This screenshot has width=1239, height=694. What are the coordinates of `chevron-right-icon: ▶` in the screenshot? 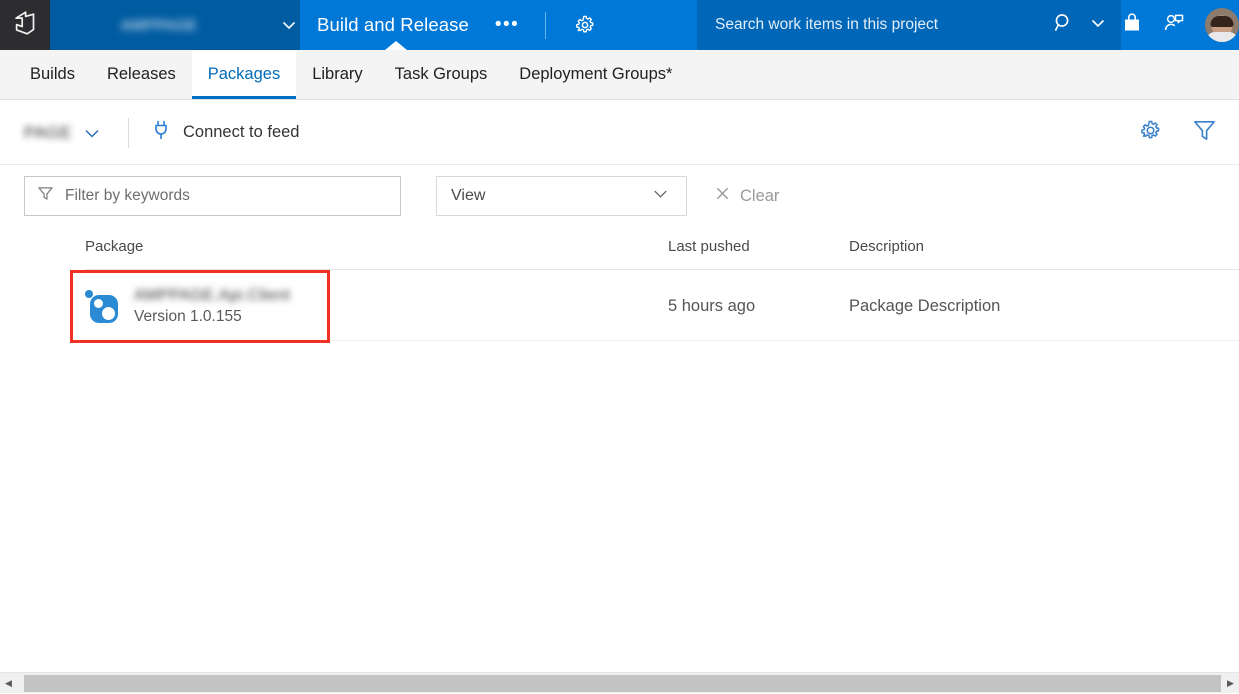 It's located at (1230, 683).